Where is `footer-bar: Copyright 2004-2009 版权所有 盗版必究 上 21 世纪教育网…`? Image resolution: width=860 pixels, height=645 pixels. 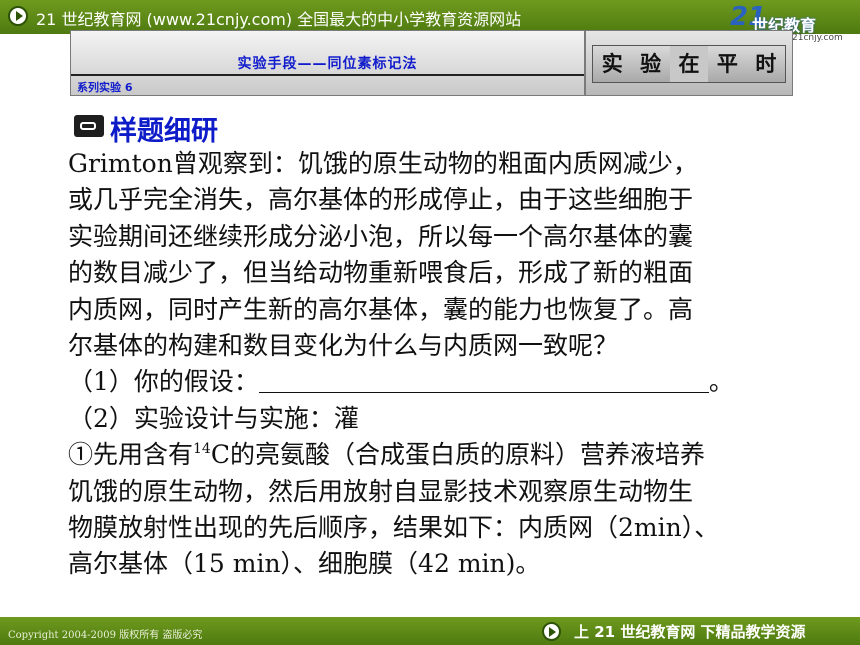
footer-bar: Copyright 2004-2009 版权所有 盗版必究 上 21 世纪教育网… is located at coordinates (430, 631).